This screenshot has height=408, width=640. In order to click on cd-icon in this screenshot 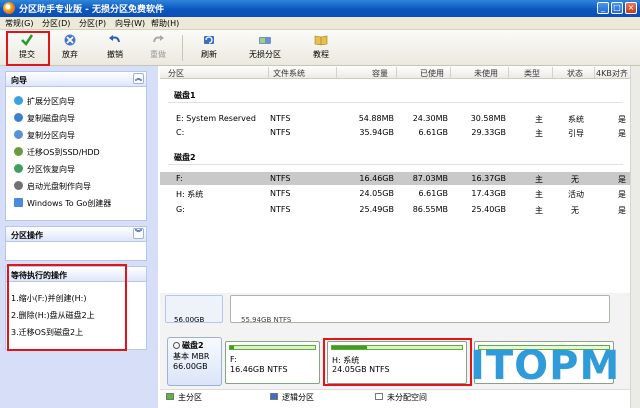, I will do `click(18, 185)`.